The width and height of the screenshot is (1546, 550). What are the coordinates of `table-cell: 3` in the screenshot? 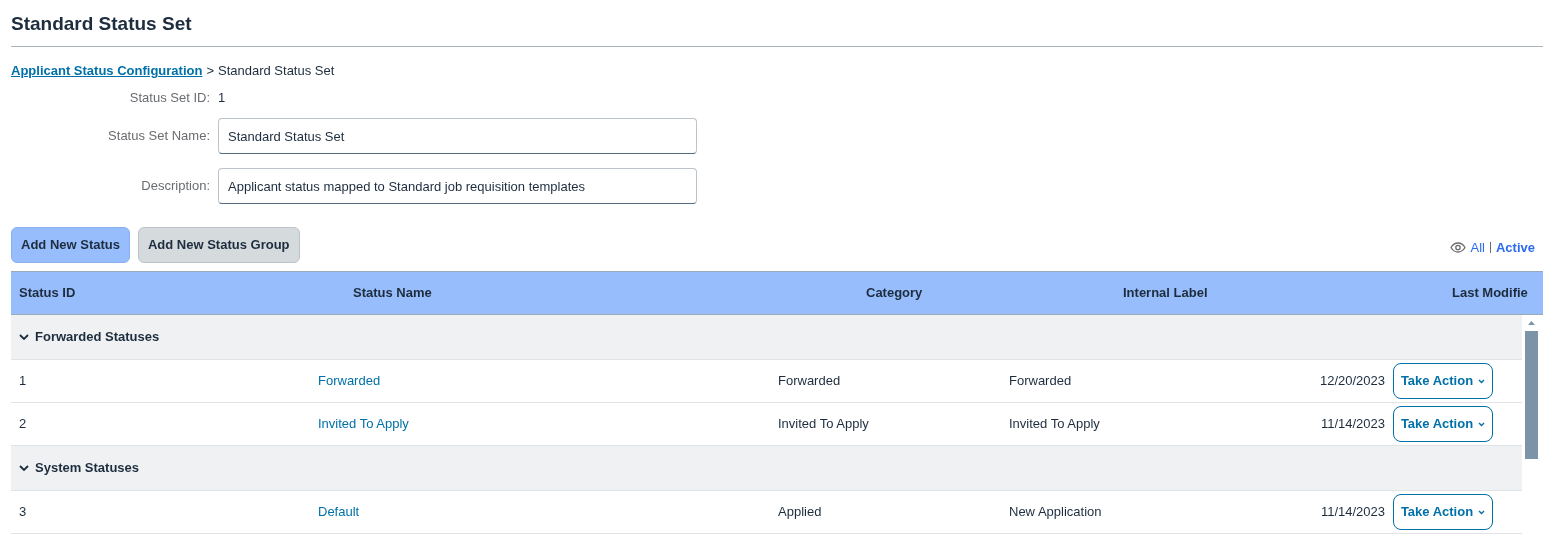 It's located at (23, 512).